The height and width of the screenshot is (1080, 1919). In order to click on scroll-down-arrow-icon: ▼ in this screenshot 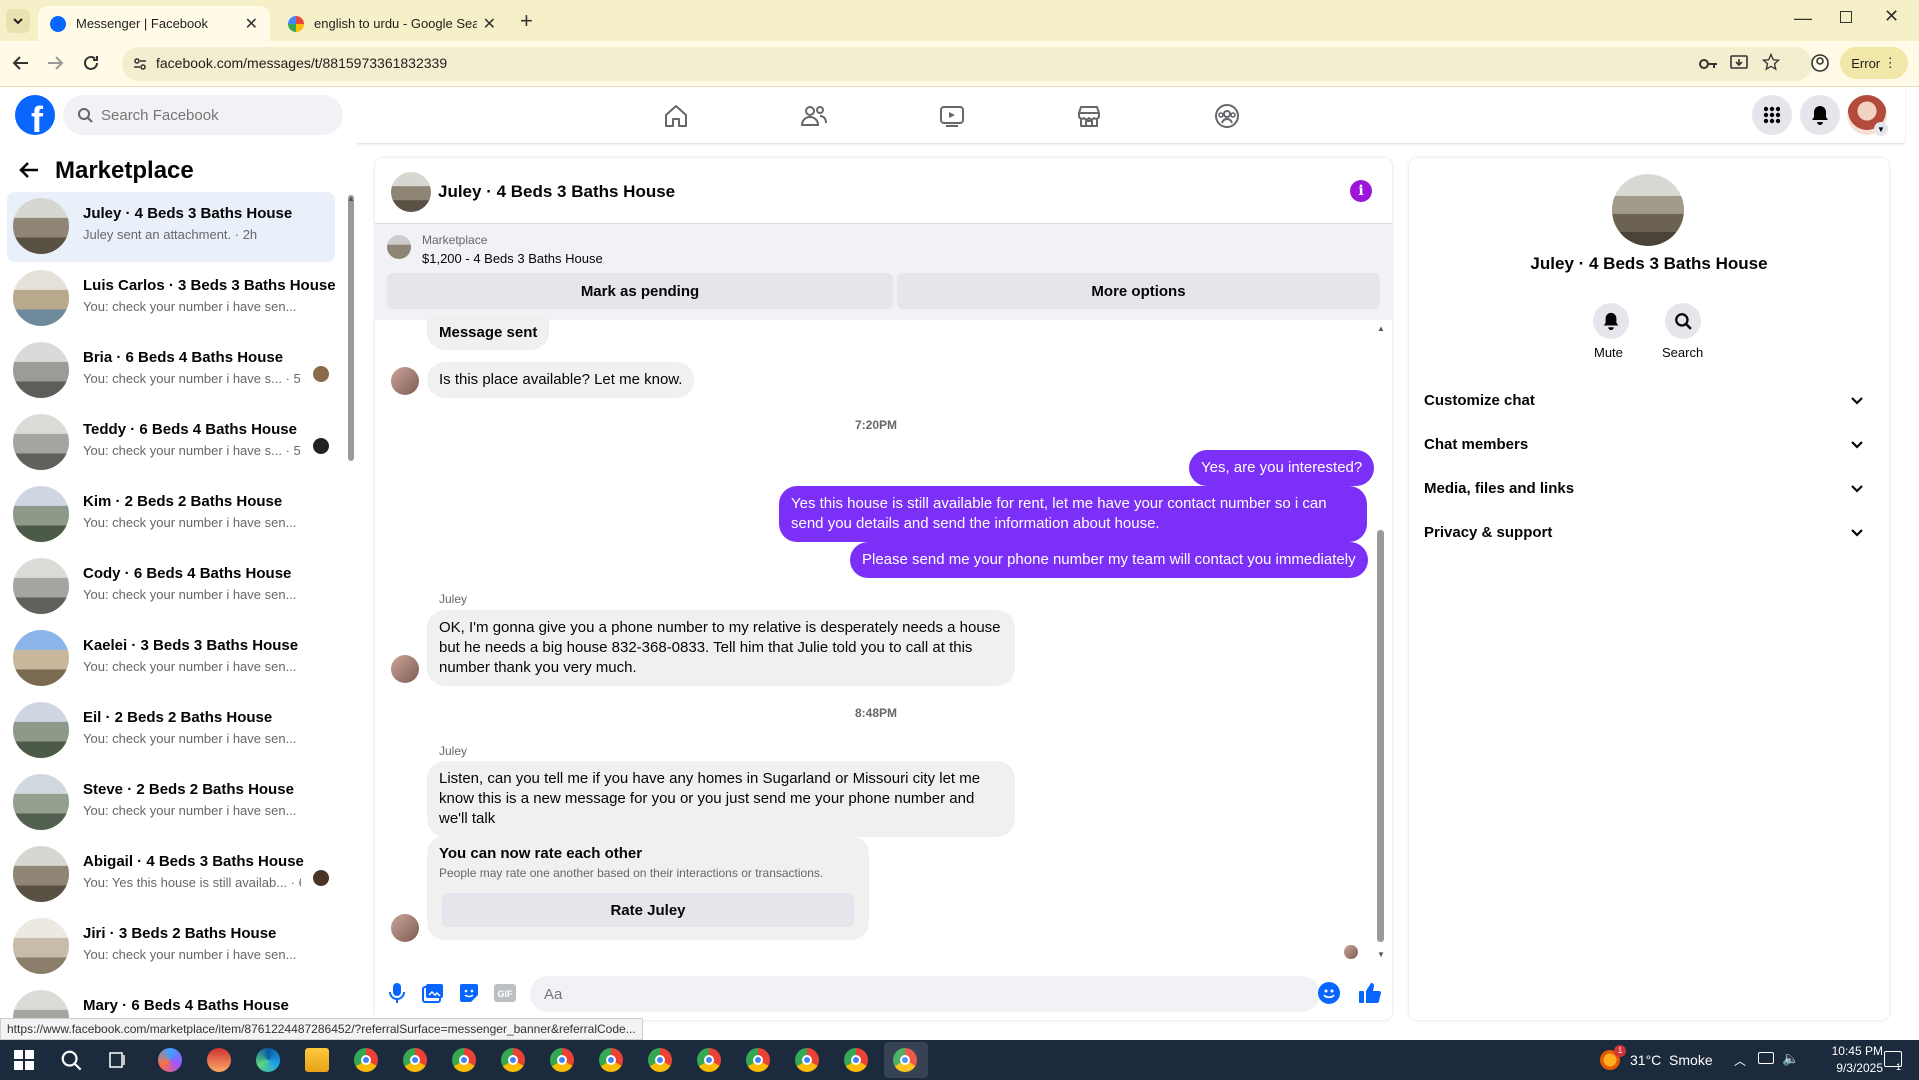, I will do `click(1381, 954)`.